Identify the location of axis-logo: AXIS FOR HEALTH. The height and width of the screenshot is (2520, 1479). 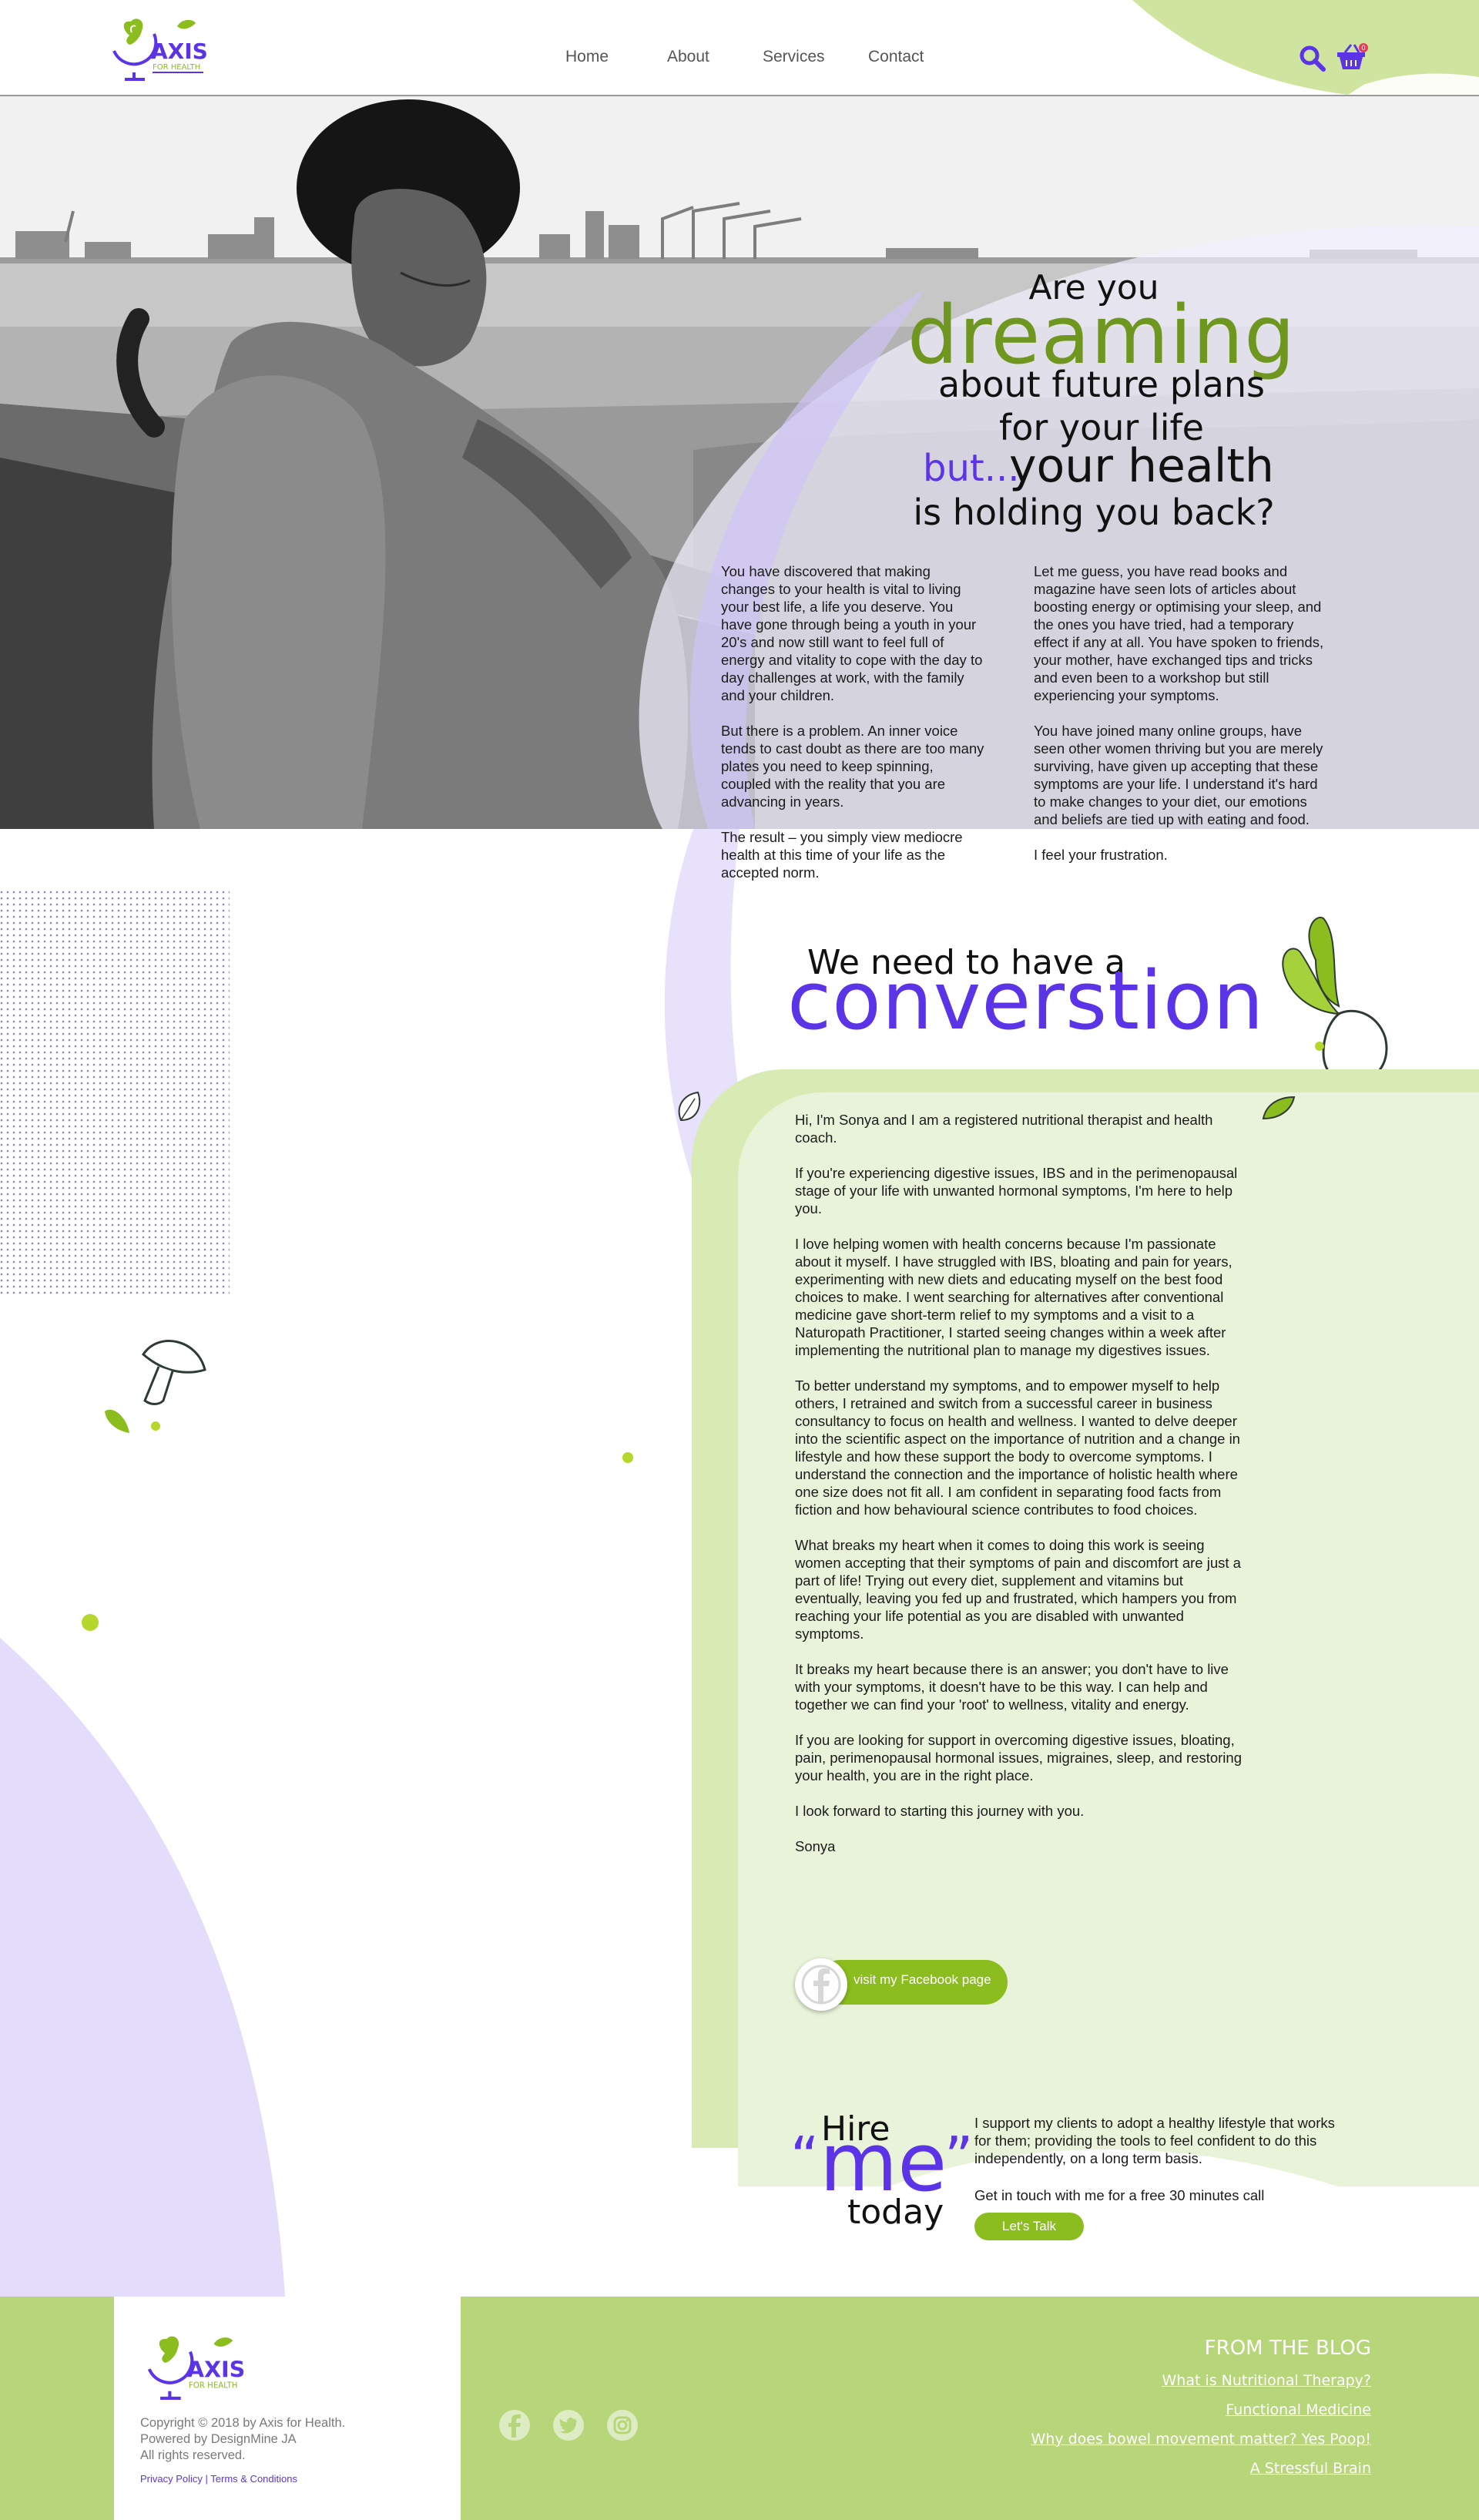
(156, 47).